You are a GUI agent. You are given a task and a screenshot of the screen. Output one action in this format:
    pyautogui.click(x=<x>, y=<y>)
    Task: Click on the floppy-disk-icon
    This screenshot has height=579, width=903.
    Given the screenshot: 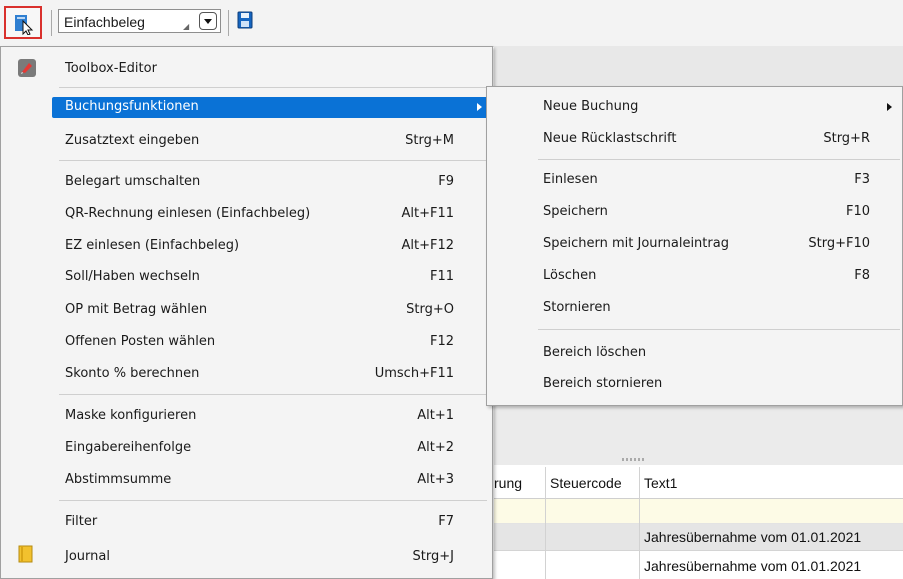 What is the action you would take?
    pyautogui.click(x=245, y=20)
    